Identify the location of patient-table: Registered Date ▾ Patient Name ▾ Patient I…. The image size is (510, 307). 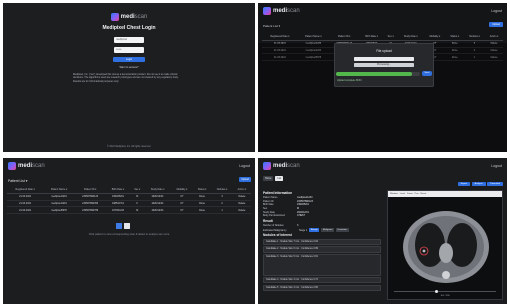
(129, 201).